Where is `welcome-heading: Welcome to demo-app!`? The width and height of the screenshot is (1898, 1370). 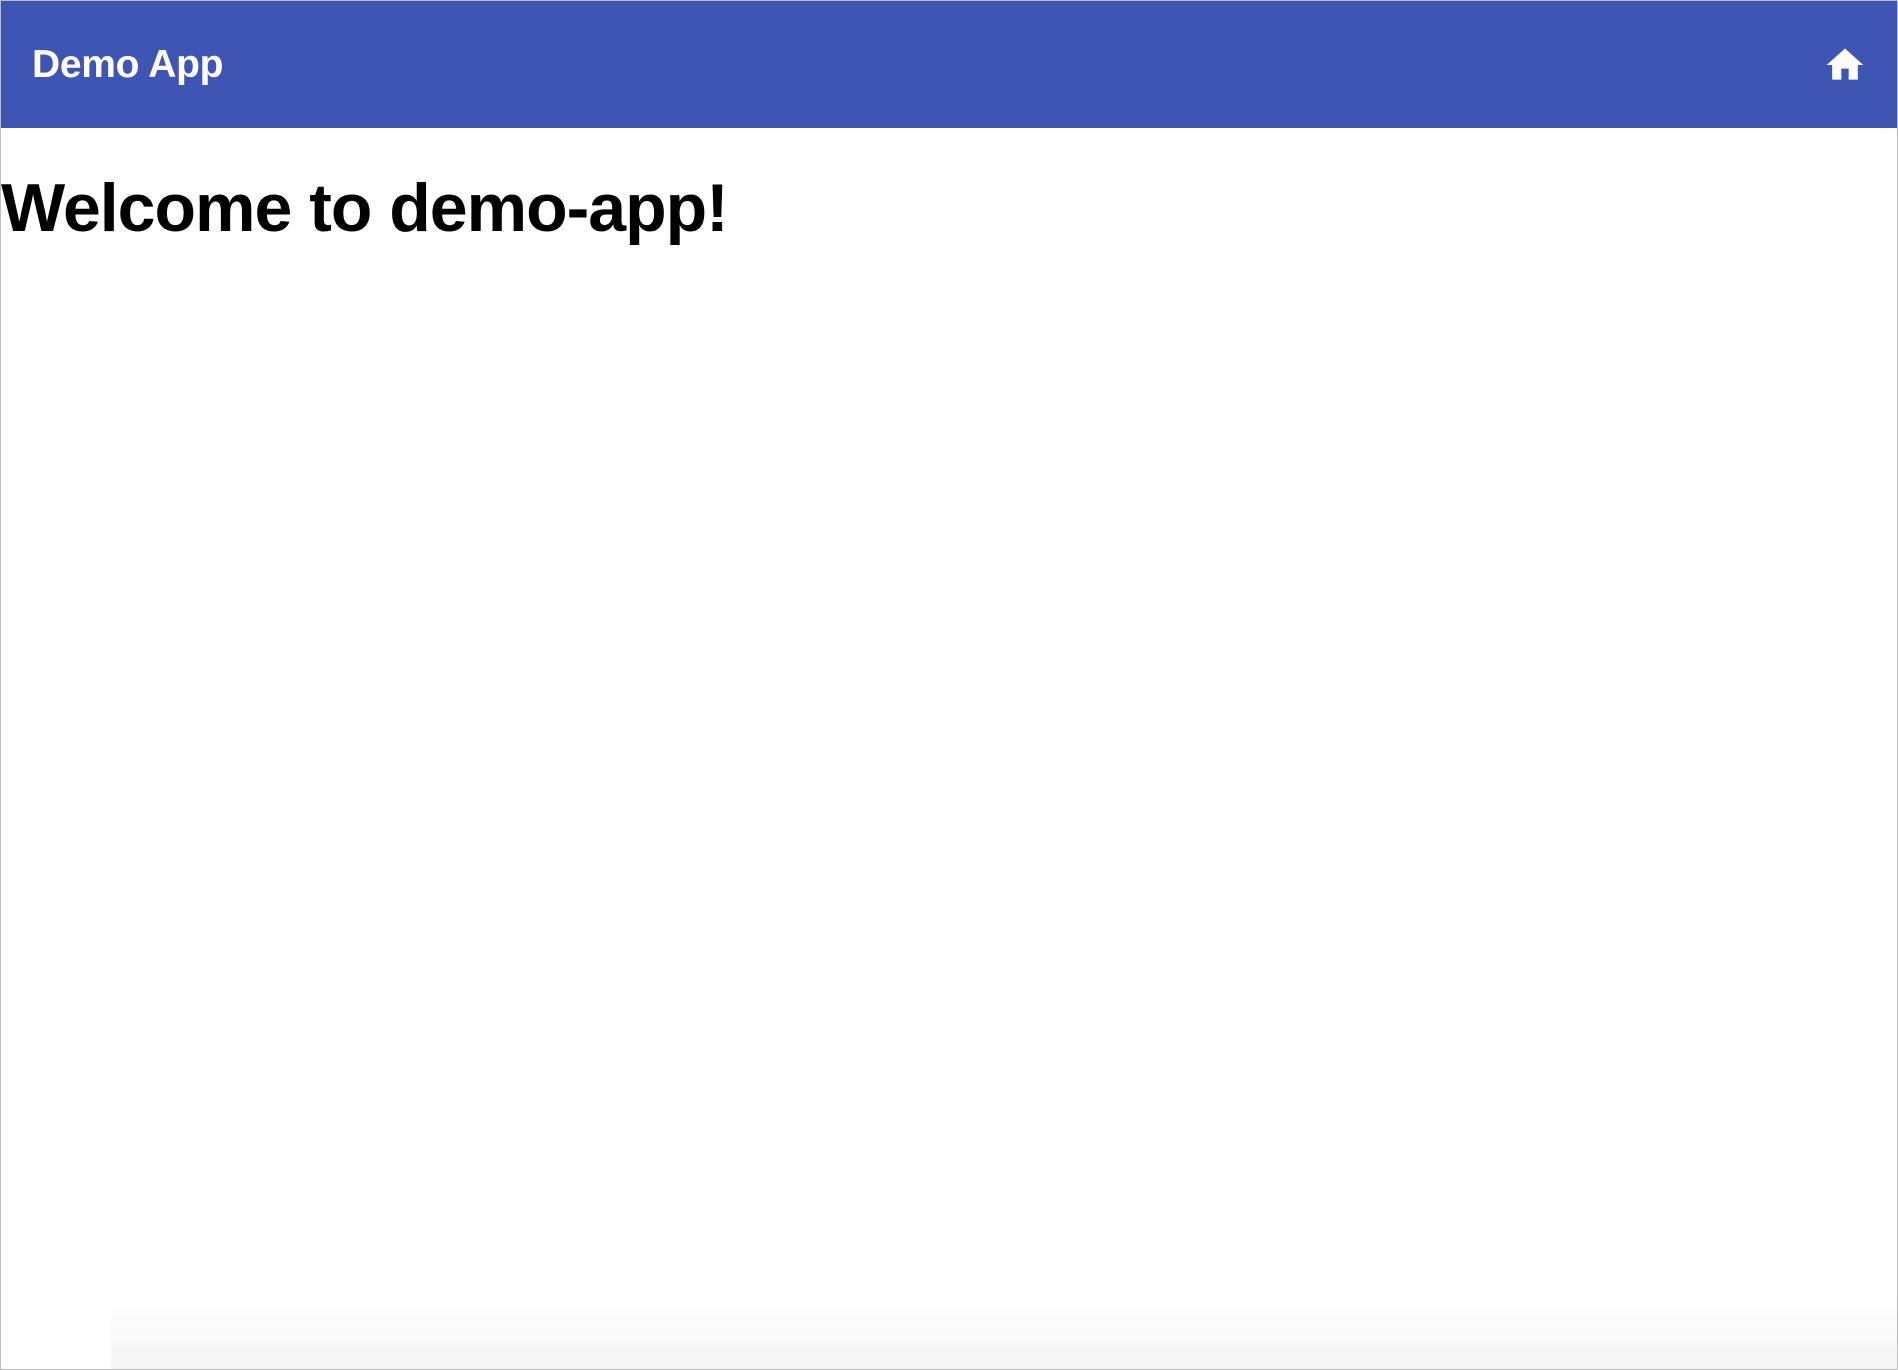
welcome-heading: Welcome to demo-app! is located at coordinates (365, 208).